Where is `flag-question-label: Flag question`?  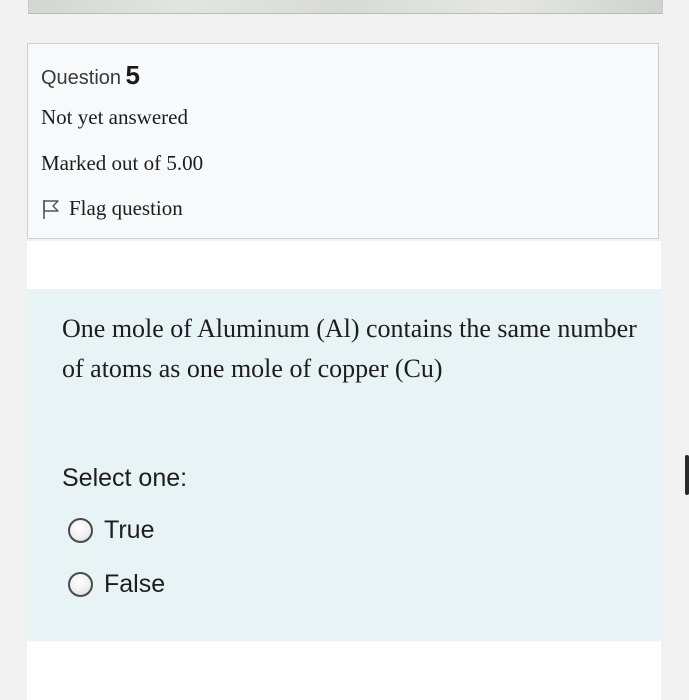 flag-question-label: Flag question is located at coordinates (126, 208).